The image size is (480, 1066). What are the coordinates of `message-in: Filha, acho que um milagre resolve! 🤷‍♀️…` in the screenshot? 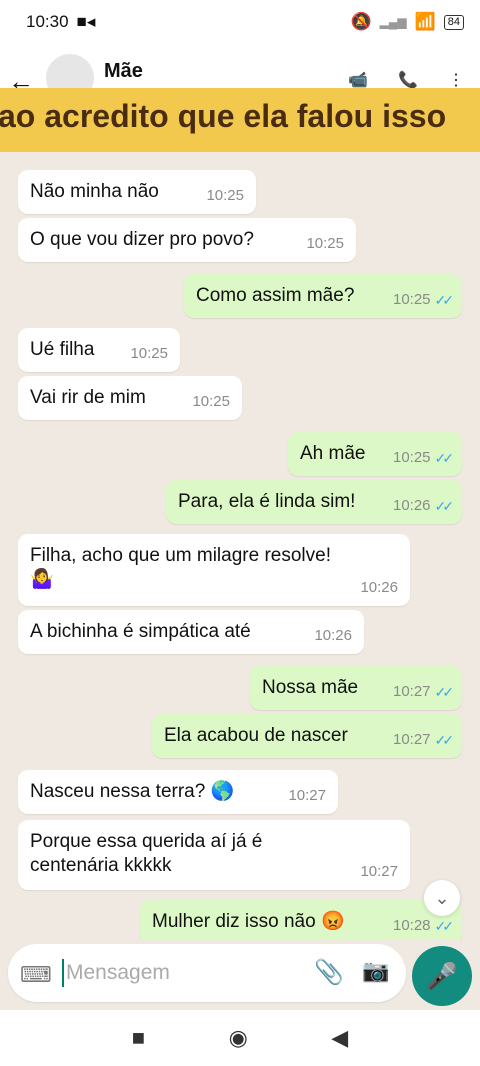 It's located at (214, 570).